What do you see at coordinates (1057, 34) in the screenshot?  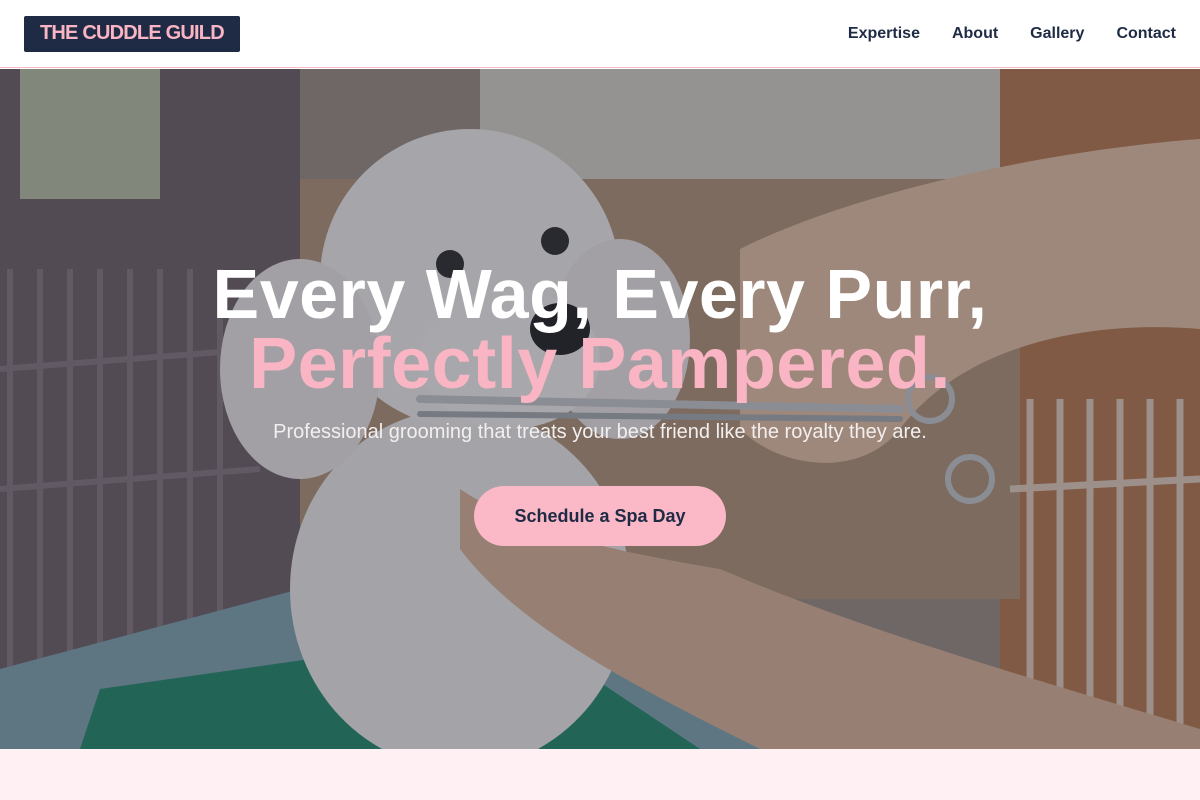 I see `nav-link-gallery: Gallery` at bounding box center [1057, 34].